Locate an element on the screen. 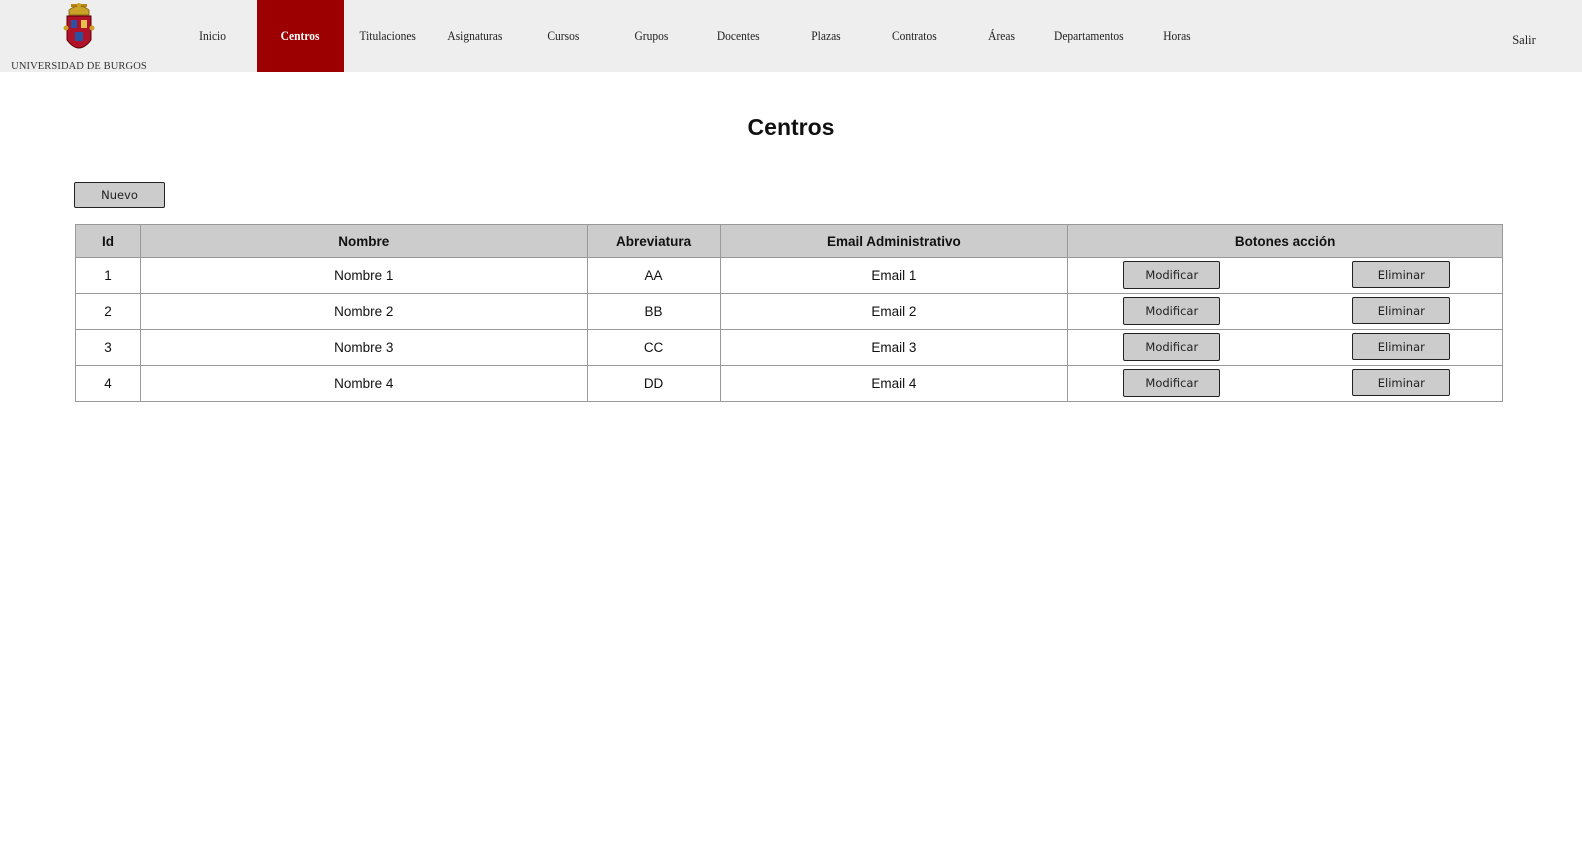 The width and height of the screenshot is (1582, 858). nav-item-asignaturas: Asignaturas is located at coordinates (475, 36).